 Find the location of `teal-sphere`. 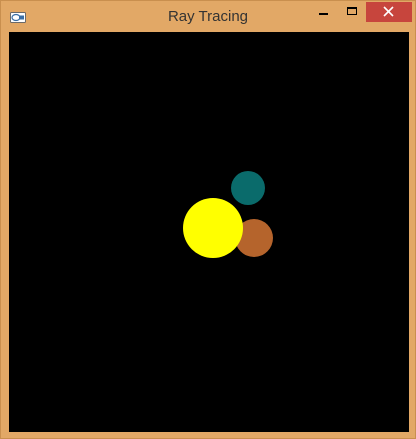

teal-sphere is located at coordinates (248, 188).